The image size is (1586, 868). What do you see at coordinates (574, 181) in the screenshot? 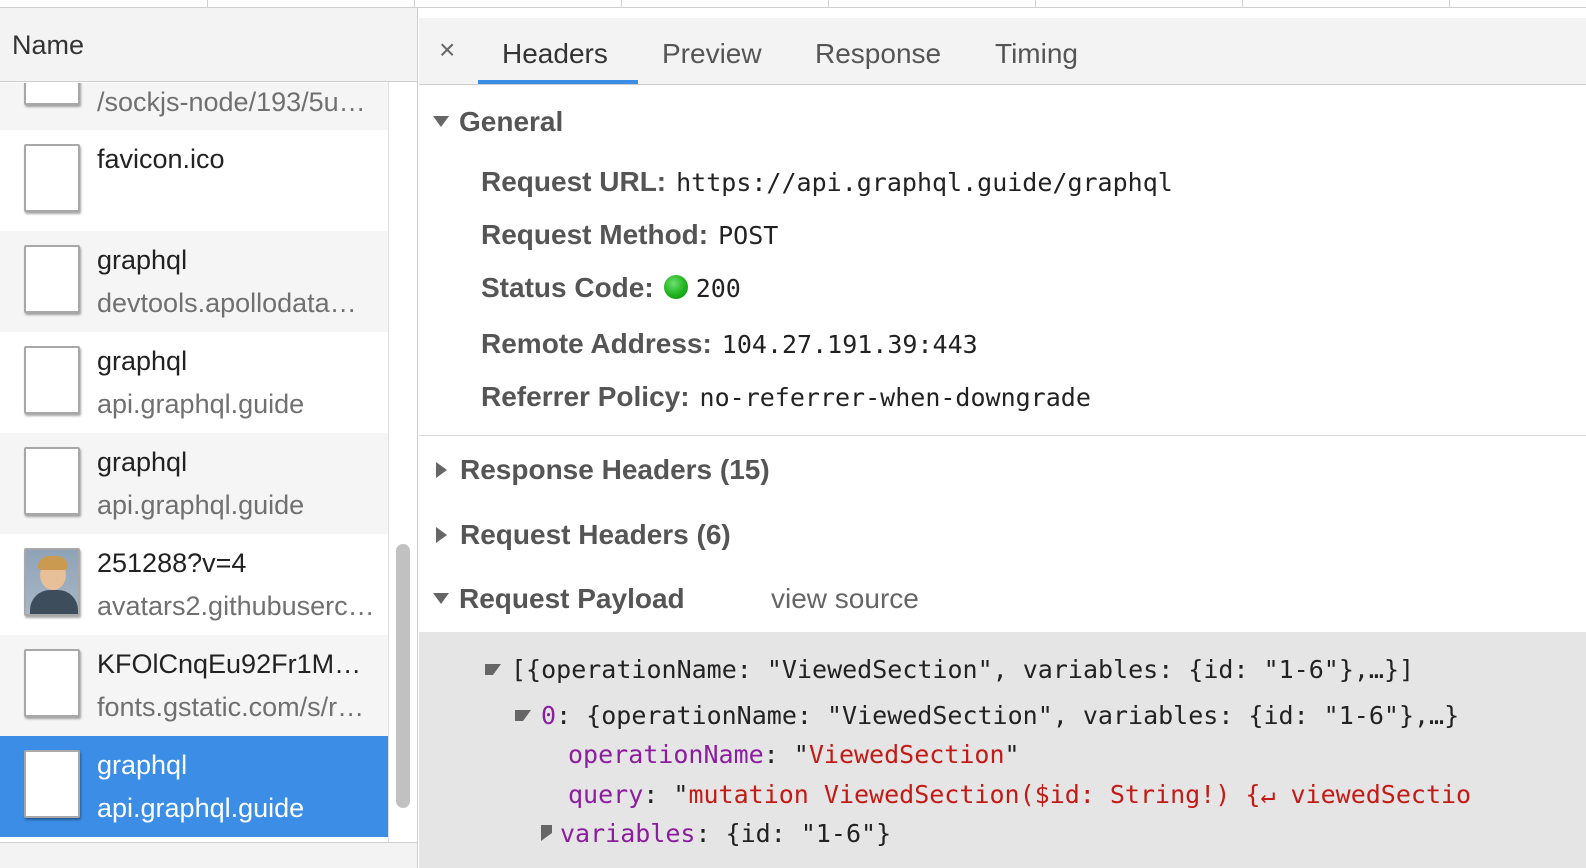
I see `field-label: Request URL:` at bounding box center [574, 181].